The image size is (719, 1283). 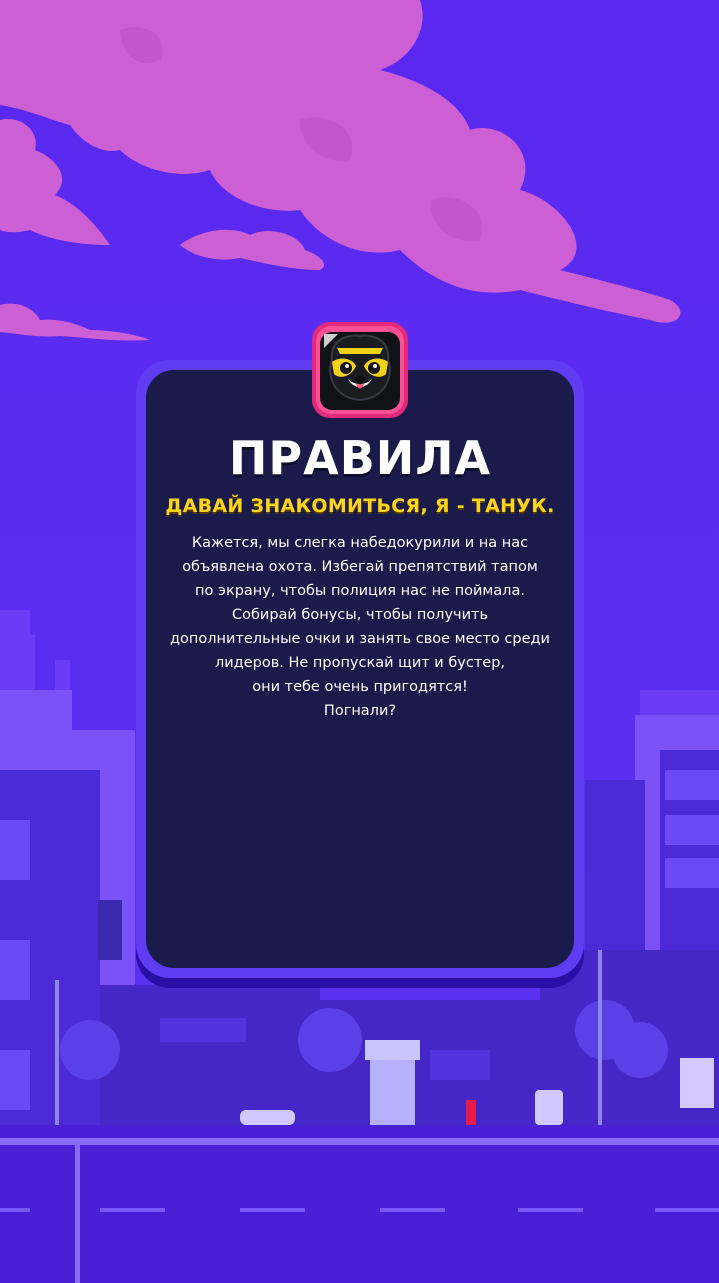 What do you see at coordinates (360, 687) in the screenshot?
I see `rules-line: они тебе очень пригодятся!` at bounding box center [360, 687].